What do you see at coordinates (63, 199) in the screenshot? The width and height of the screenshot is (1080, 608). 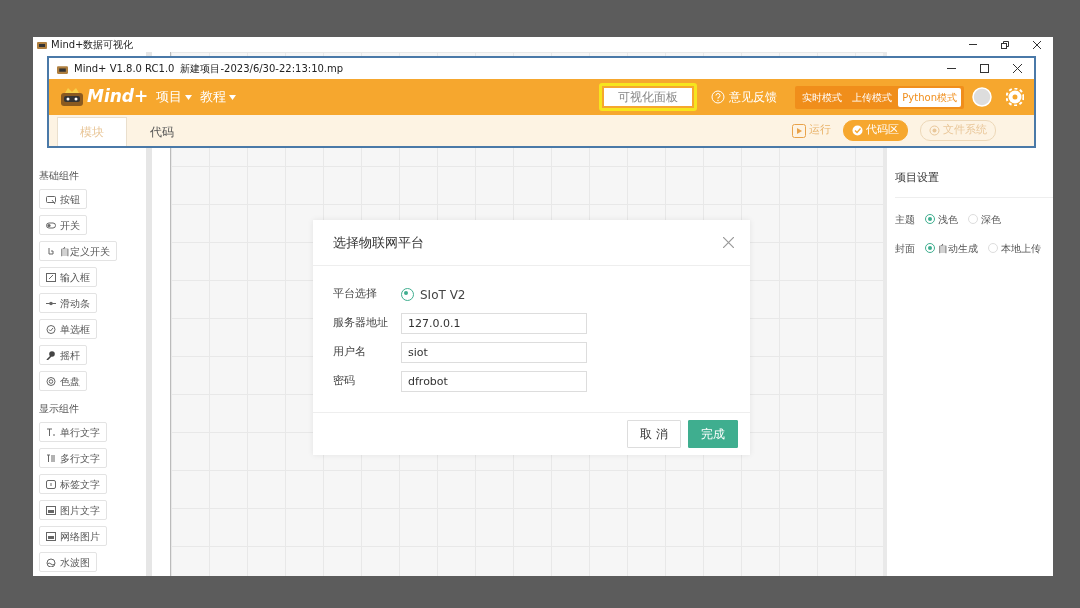 I see `component-item: 按钮` at bounding box center [63, 199].